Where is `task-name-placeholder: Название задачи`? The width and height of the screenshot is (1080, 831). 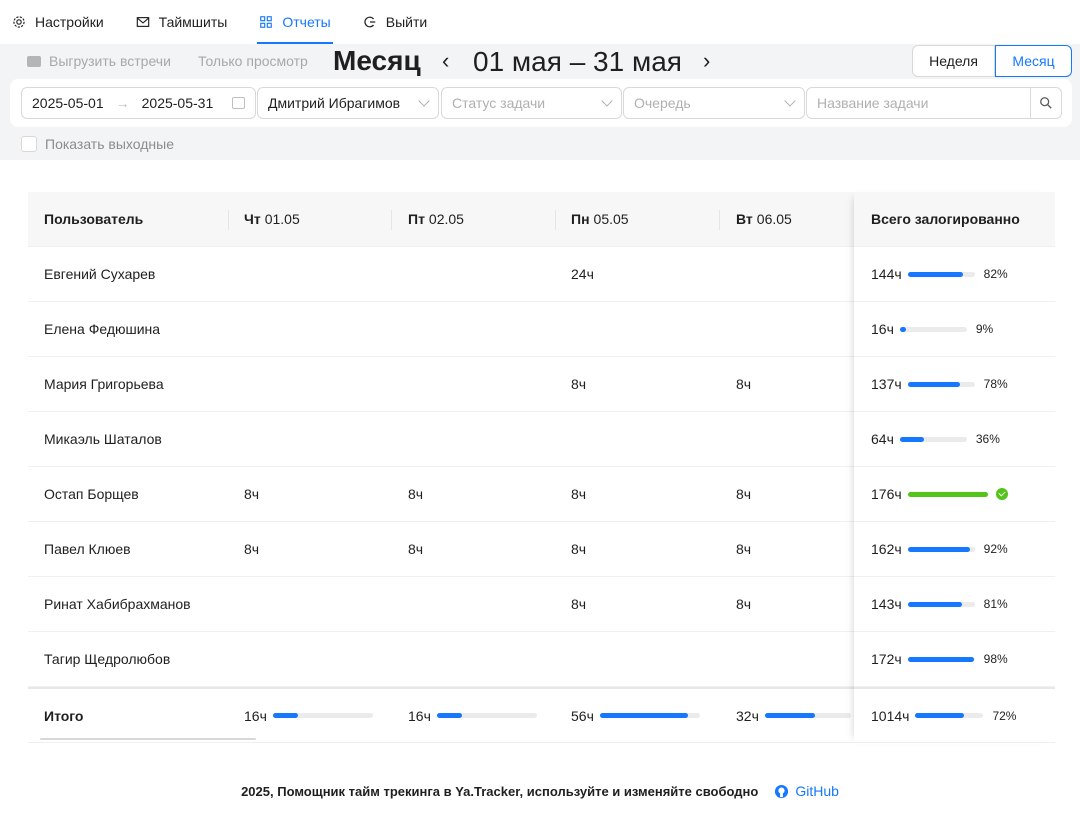 task-name-placeholder: Название задачи is located at coordinates (873, 103).